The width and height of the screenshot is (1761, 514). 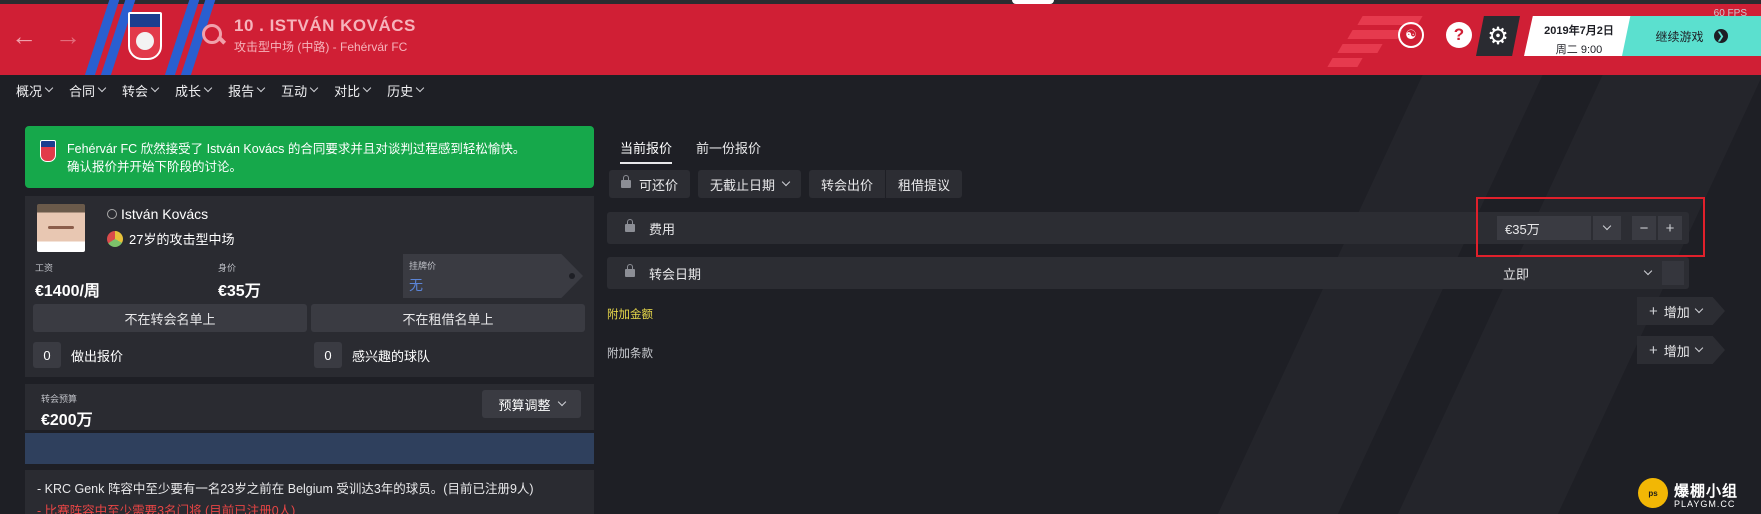 What do you see at coordinates (67, 291) in the screenshot?
I see `wage-value: €1400/周` at bounding box center [67, 291].